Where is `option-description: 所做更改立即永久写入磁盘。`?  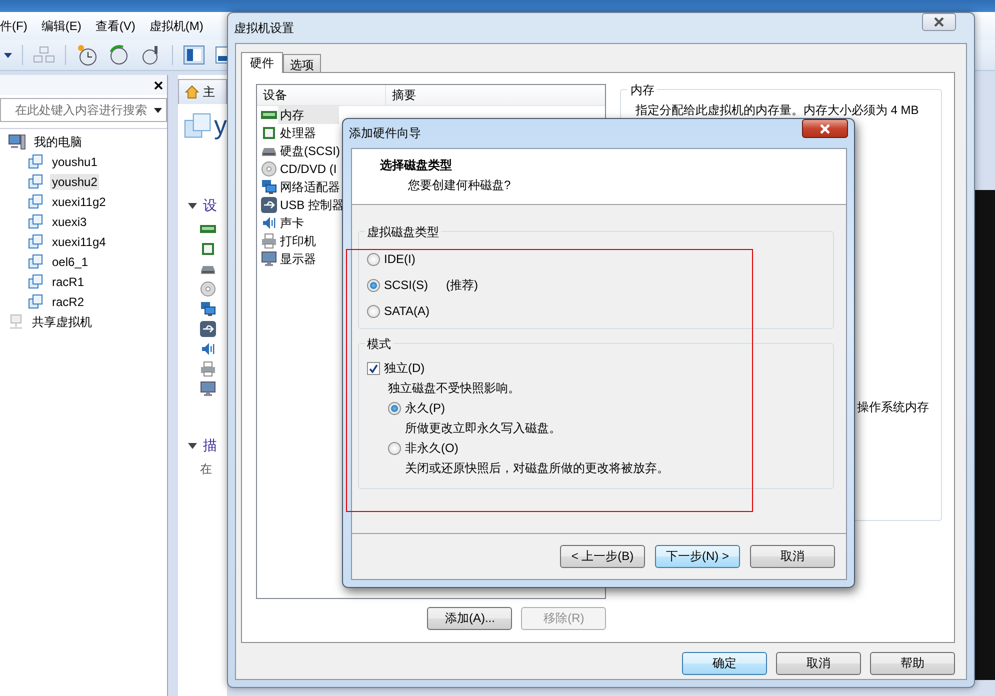
option-description: 所做更改立即永久写入磁盘。 is located at coordinates (483, 428).